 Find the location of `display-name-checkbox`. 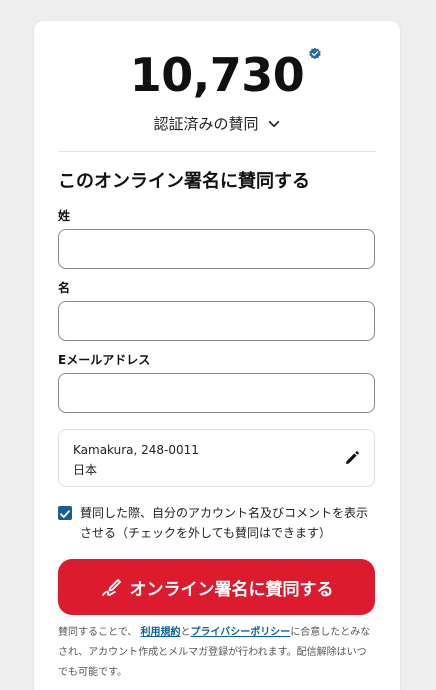

display-name-checkbox is located at coordinates (65, 513).